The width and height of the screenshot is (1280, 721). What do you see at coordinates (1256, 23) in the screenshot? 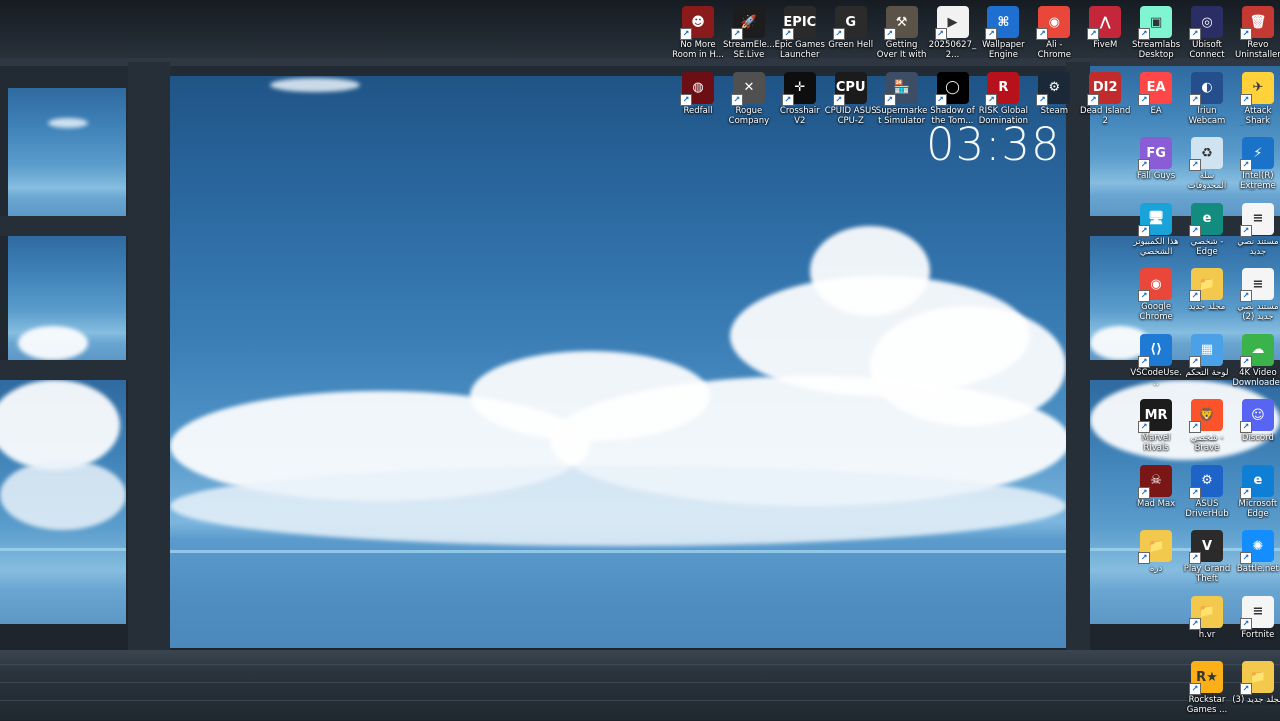
I see `icon-revo-uninstaller-icon: 🗑 ↗` at bounding box center [1256, 23].